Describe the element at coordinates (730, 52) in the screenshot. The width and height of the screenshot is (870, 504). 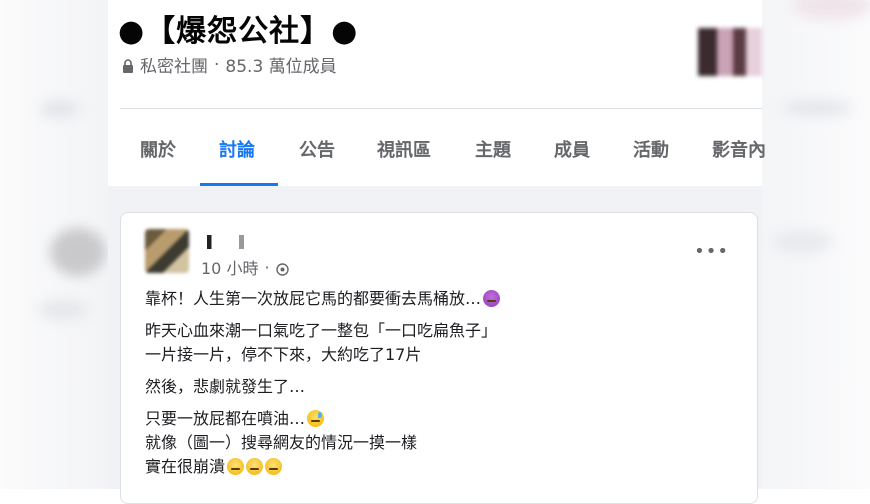
I see `member-avatar-thumbnail` at that location.